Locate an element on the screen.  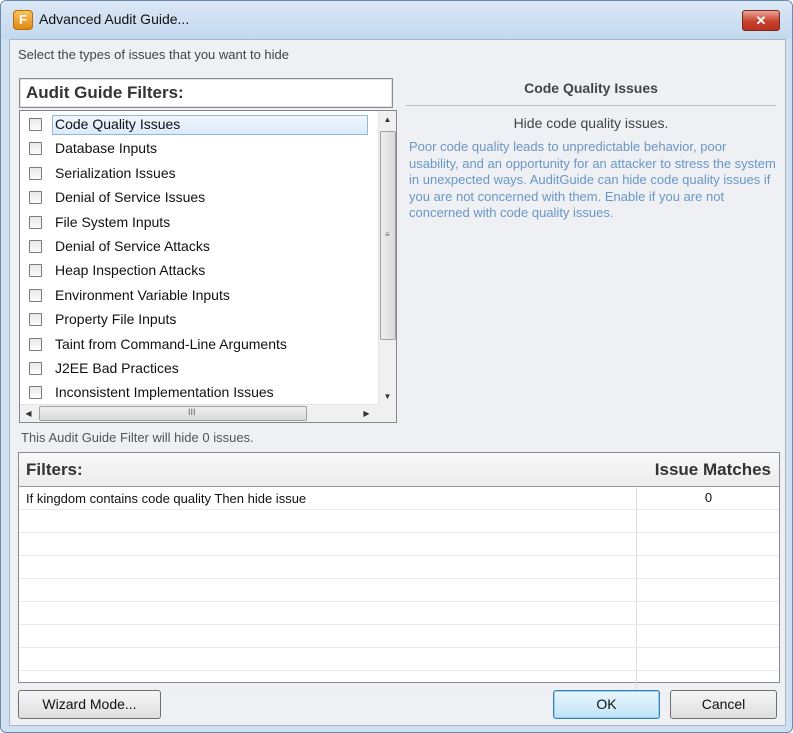
issue-matches-column-header: Issue Matches is located at coordinates (713, 470).